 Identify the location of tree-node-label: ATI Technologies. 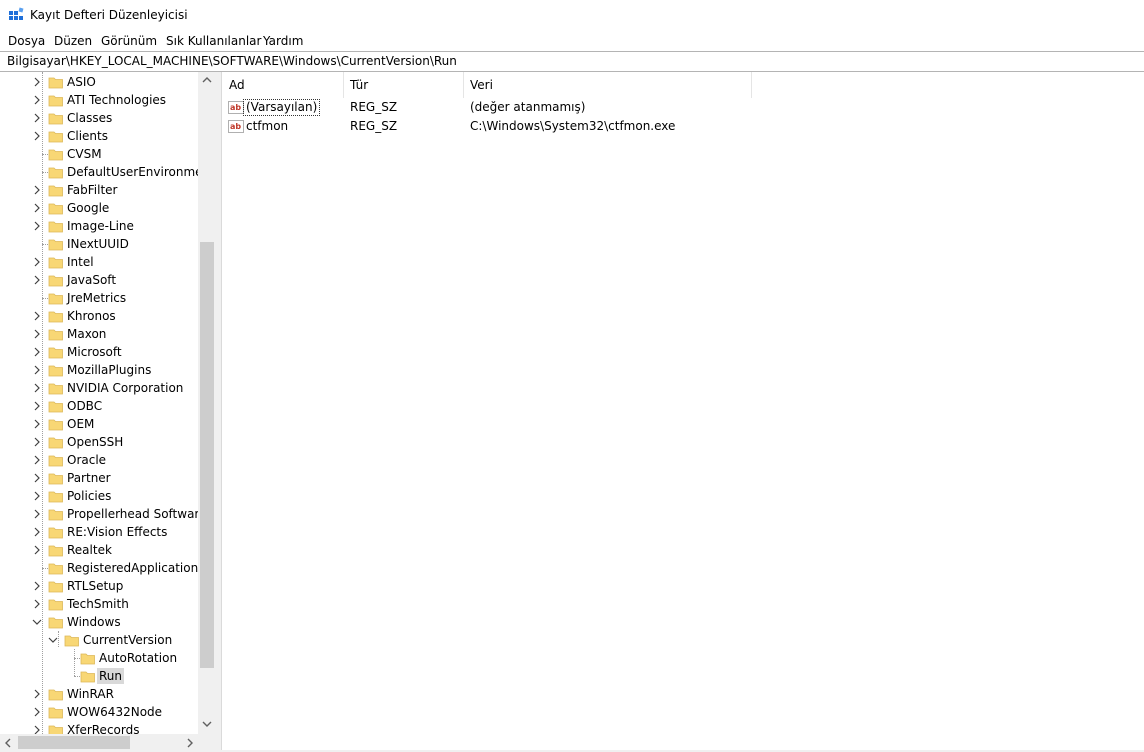
(116, 100).